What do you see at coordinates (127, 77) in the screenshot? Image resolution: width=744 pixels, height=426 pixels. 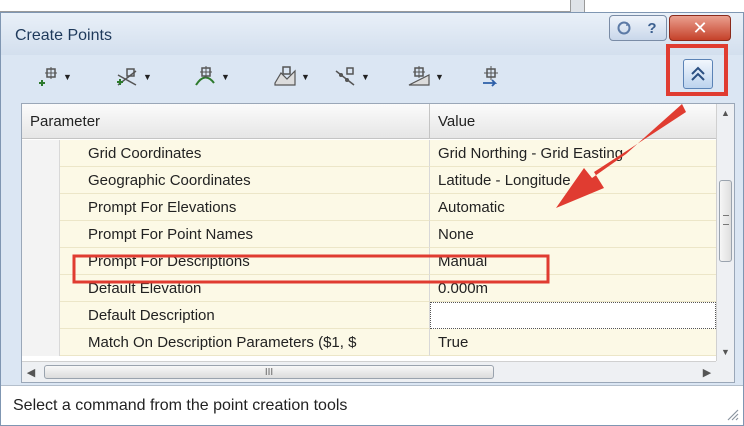 I see `point-intersection-icon` at bounding box center [127, 77].